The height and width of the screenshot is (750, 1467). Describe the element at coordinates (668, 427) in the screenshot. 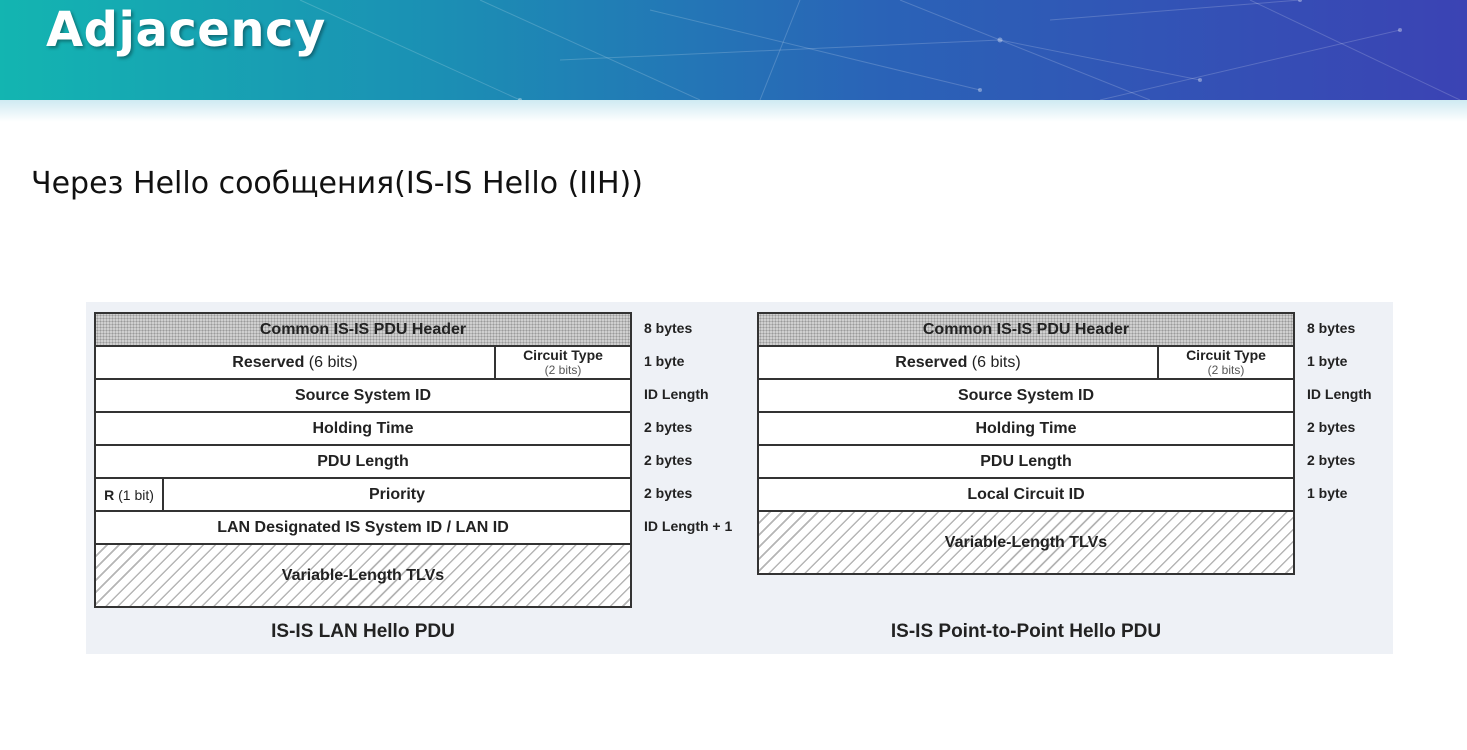

I see `lan-size-holding: 2 bytes` at that location.